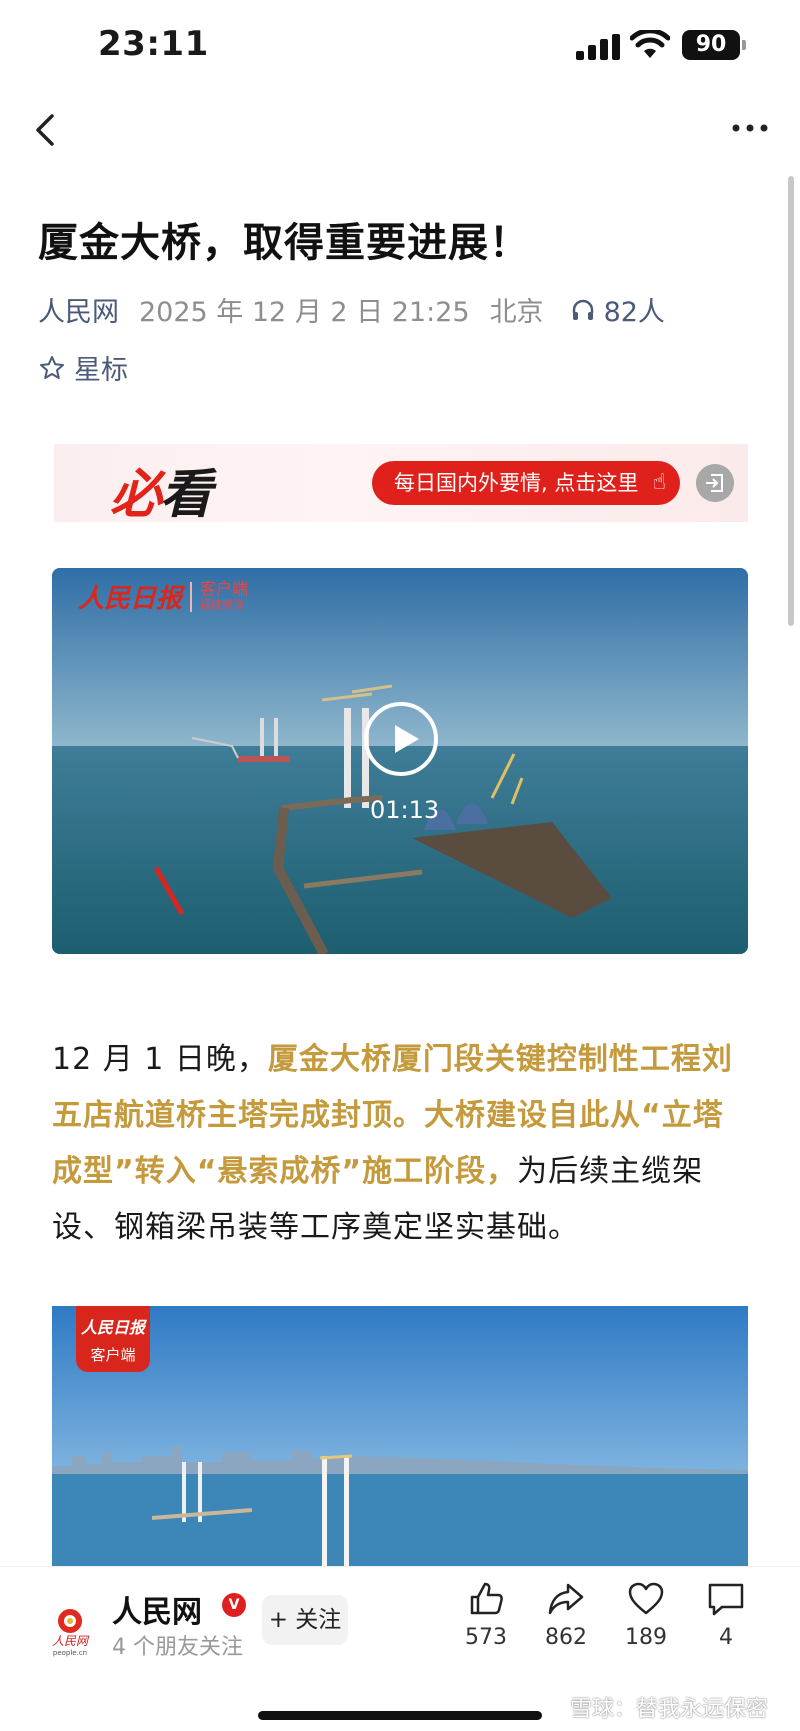 The image size is (800, 1731). What do you see at coordinates (650, 44) in the screenshot?
I see `wifi-icon` at bounding box center [650, 44].